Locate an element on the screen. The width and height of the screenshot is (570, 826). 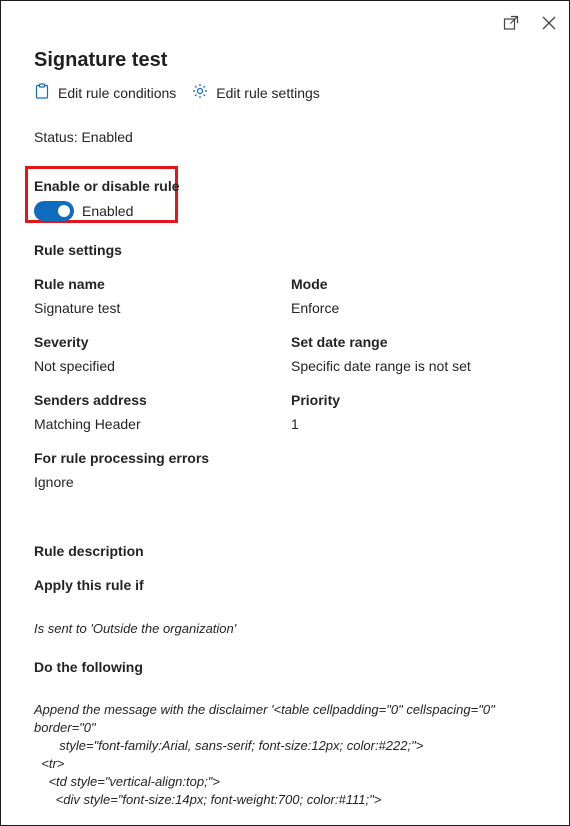
close-icon is located at coordinates (549, 23).